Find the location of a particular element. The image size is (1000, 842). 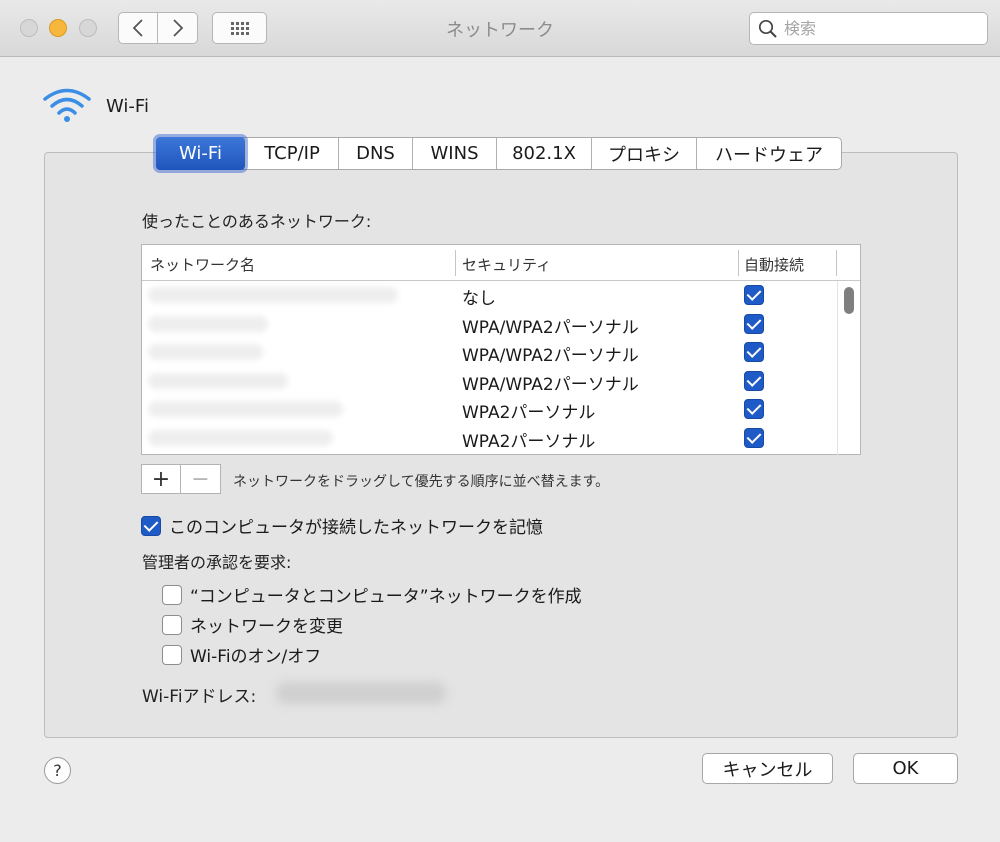

search-icon is located at coordinates (767, 28).